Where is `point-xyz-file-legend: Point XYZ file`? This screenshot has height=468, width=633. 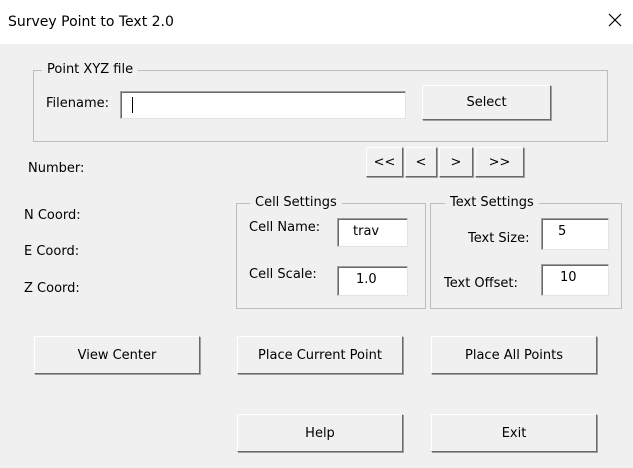
point-xyz-file-legend: Point XYZ file is located at coordinates (90, 70).